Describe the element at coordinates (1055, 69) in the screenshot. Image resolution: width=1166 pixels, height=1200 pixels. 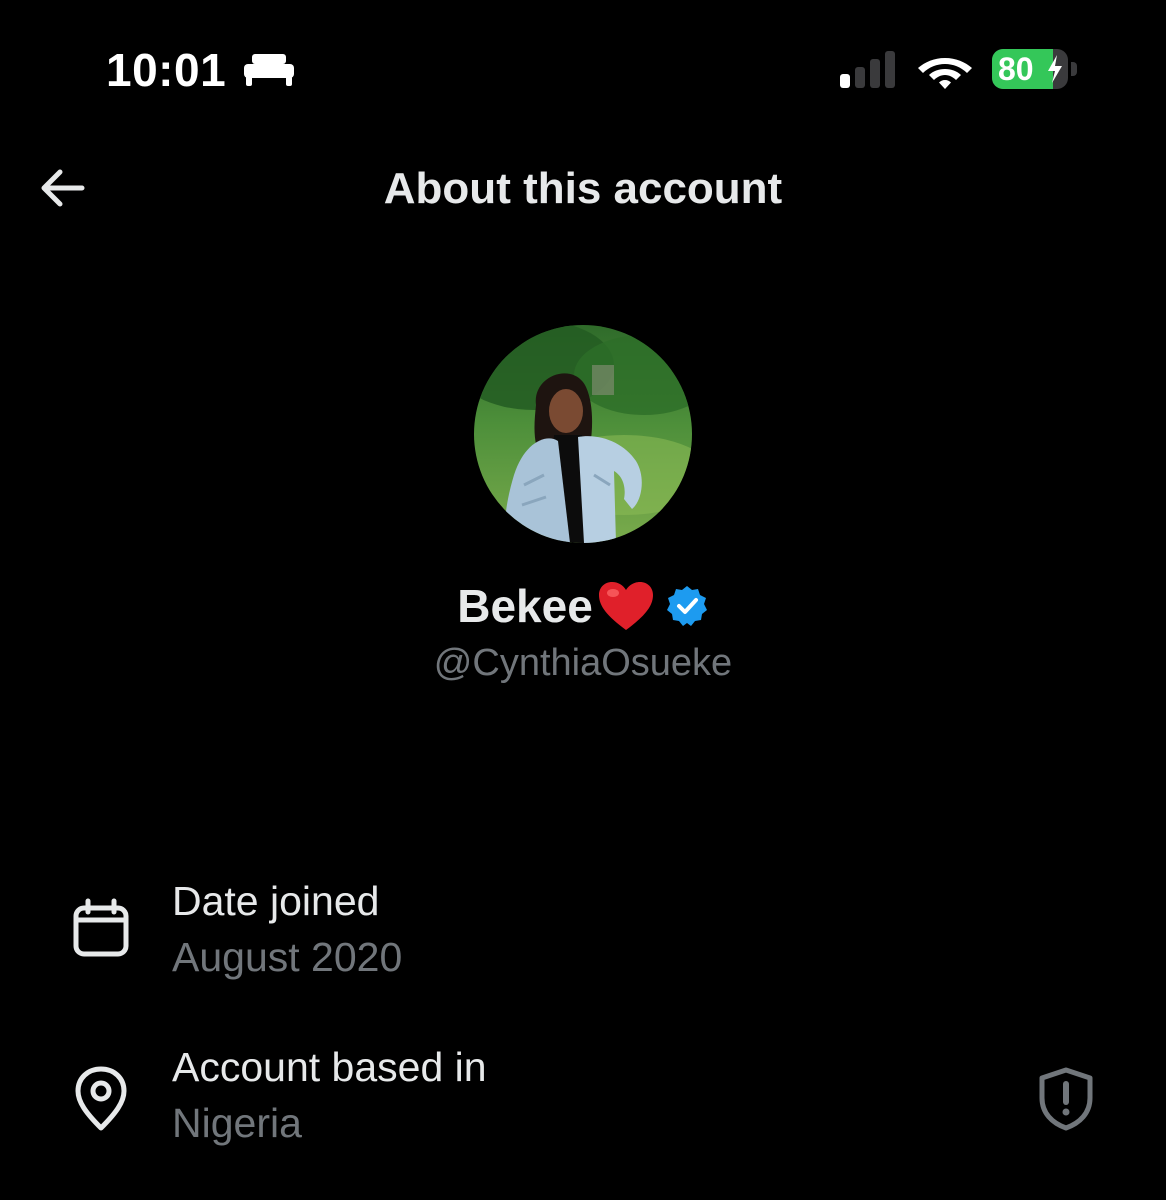
I see `charging-bolt-icon` at that location.